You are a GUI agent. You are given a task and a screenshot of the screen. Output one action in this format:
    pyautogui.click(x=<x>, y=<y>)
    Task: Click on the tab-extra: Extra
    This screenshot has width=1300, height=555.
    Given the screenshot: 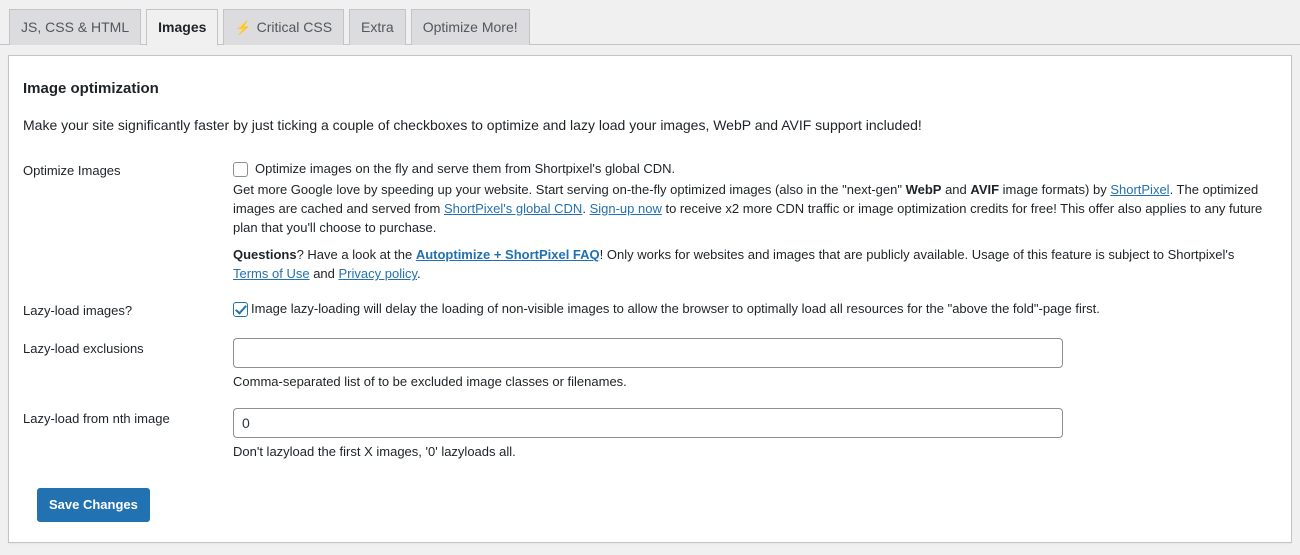 What is the action you would take?
    pyautogui.click(x=377, y=27)
    